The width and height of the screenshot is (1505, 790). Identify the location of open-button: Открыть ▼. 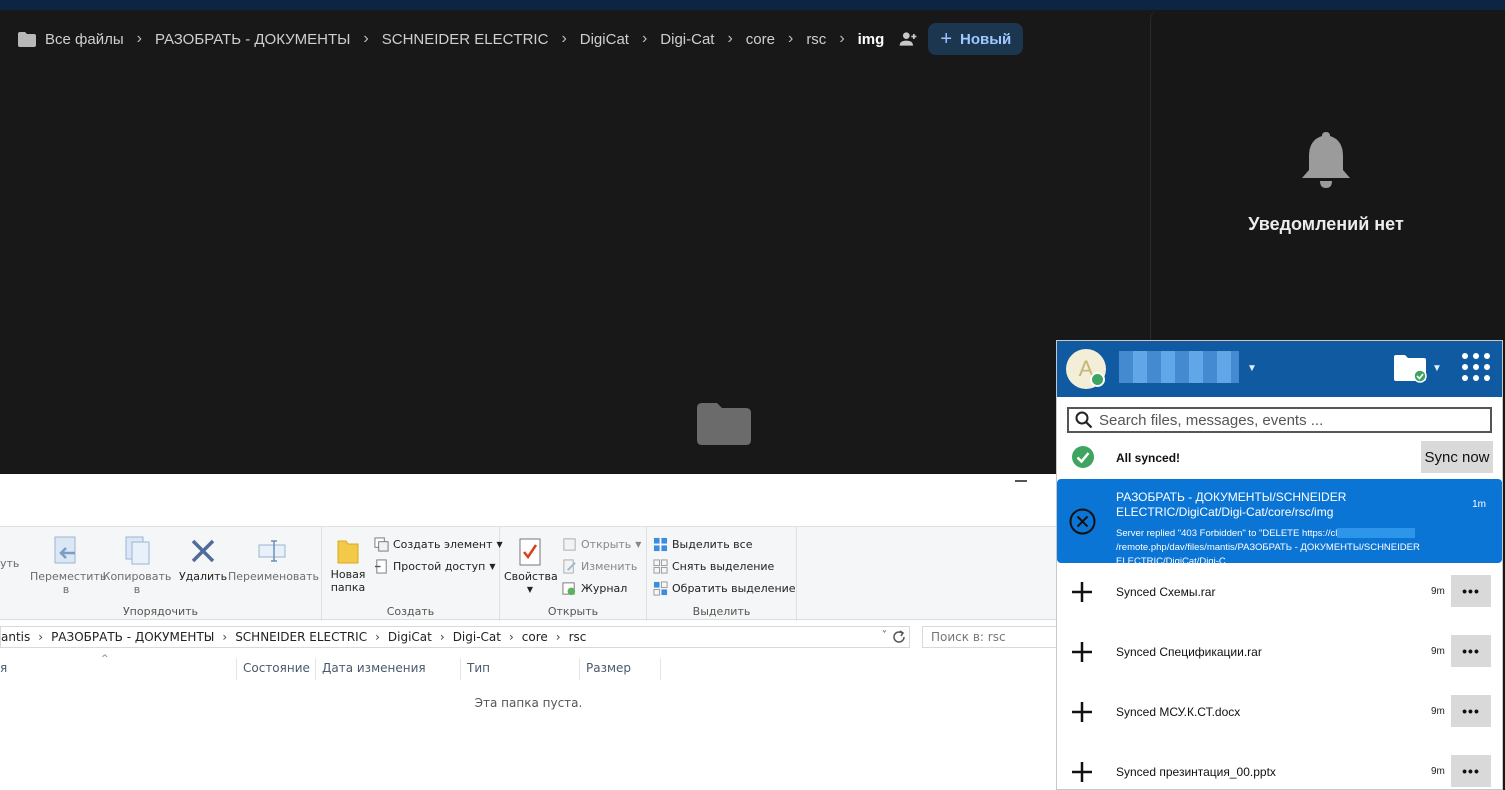
(601, 544).